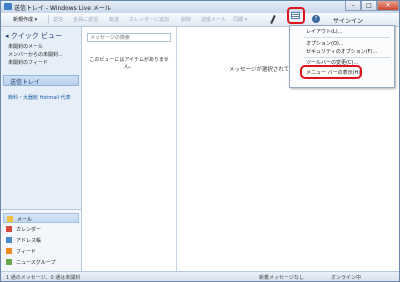  Describe the element at coordinates (26, 252) in the screenshot. I see `nav-feeds-label: フィード` at that location.